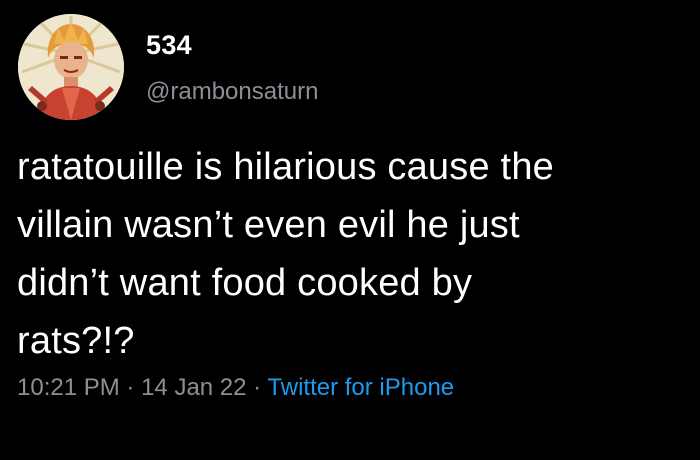 This screenshot has width=700, height=460. What do you see at coordinates (68, 387) in the screenshot?
I see `tweet-time: 10:21 PM` at bounding box center [68, 387].